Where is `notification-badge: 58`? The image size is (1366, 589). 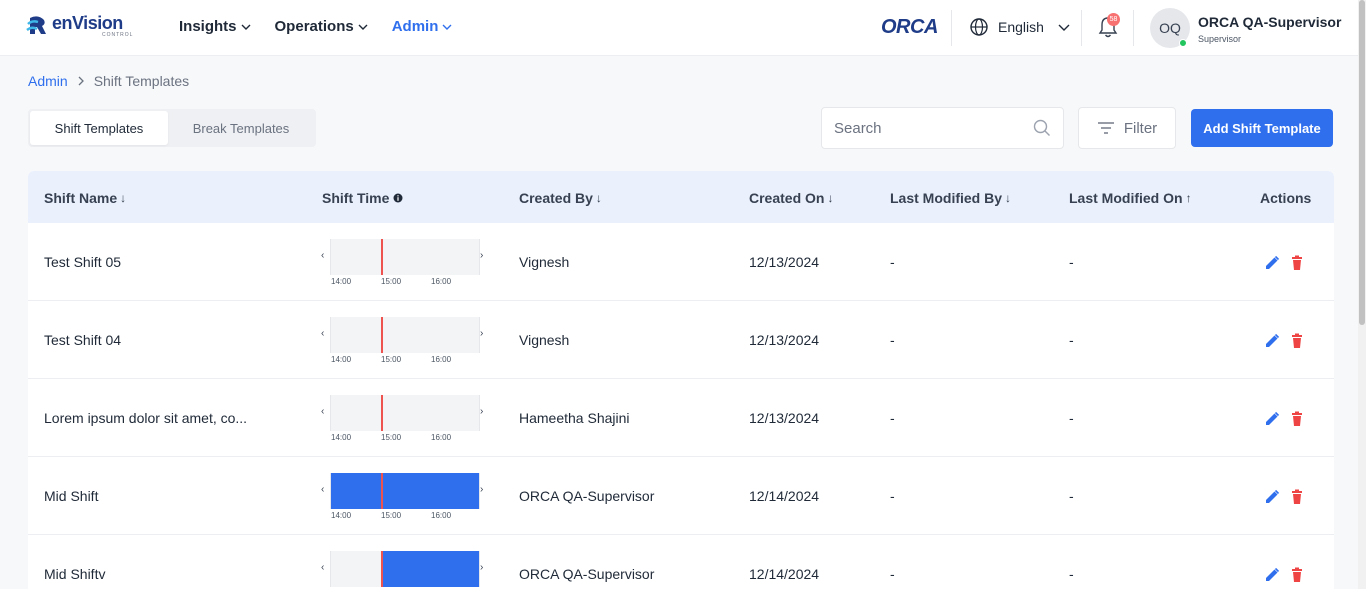 notification-badge: 58 is located at coordinates (1113, 19).